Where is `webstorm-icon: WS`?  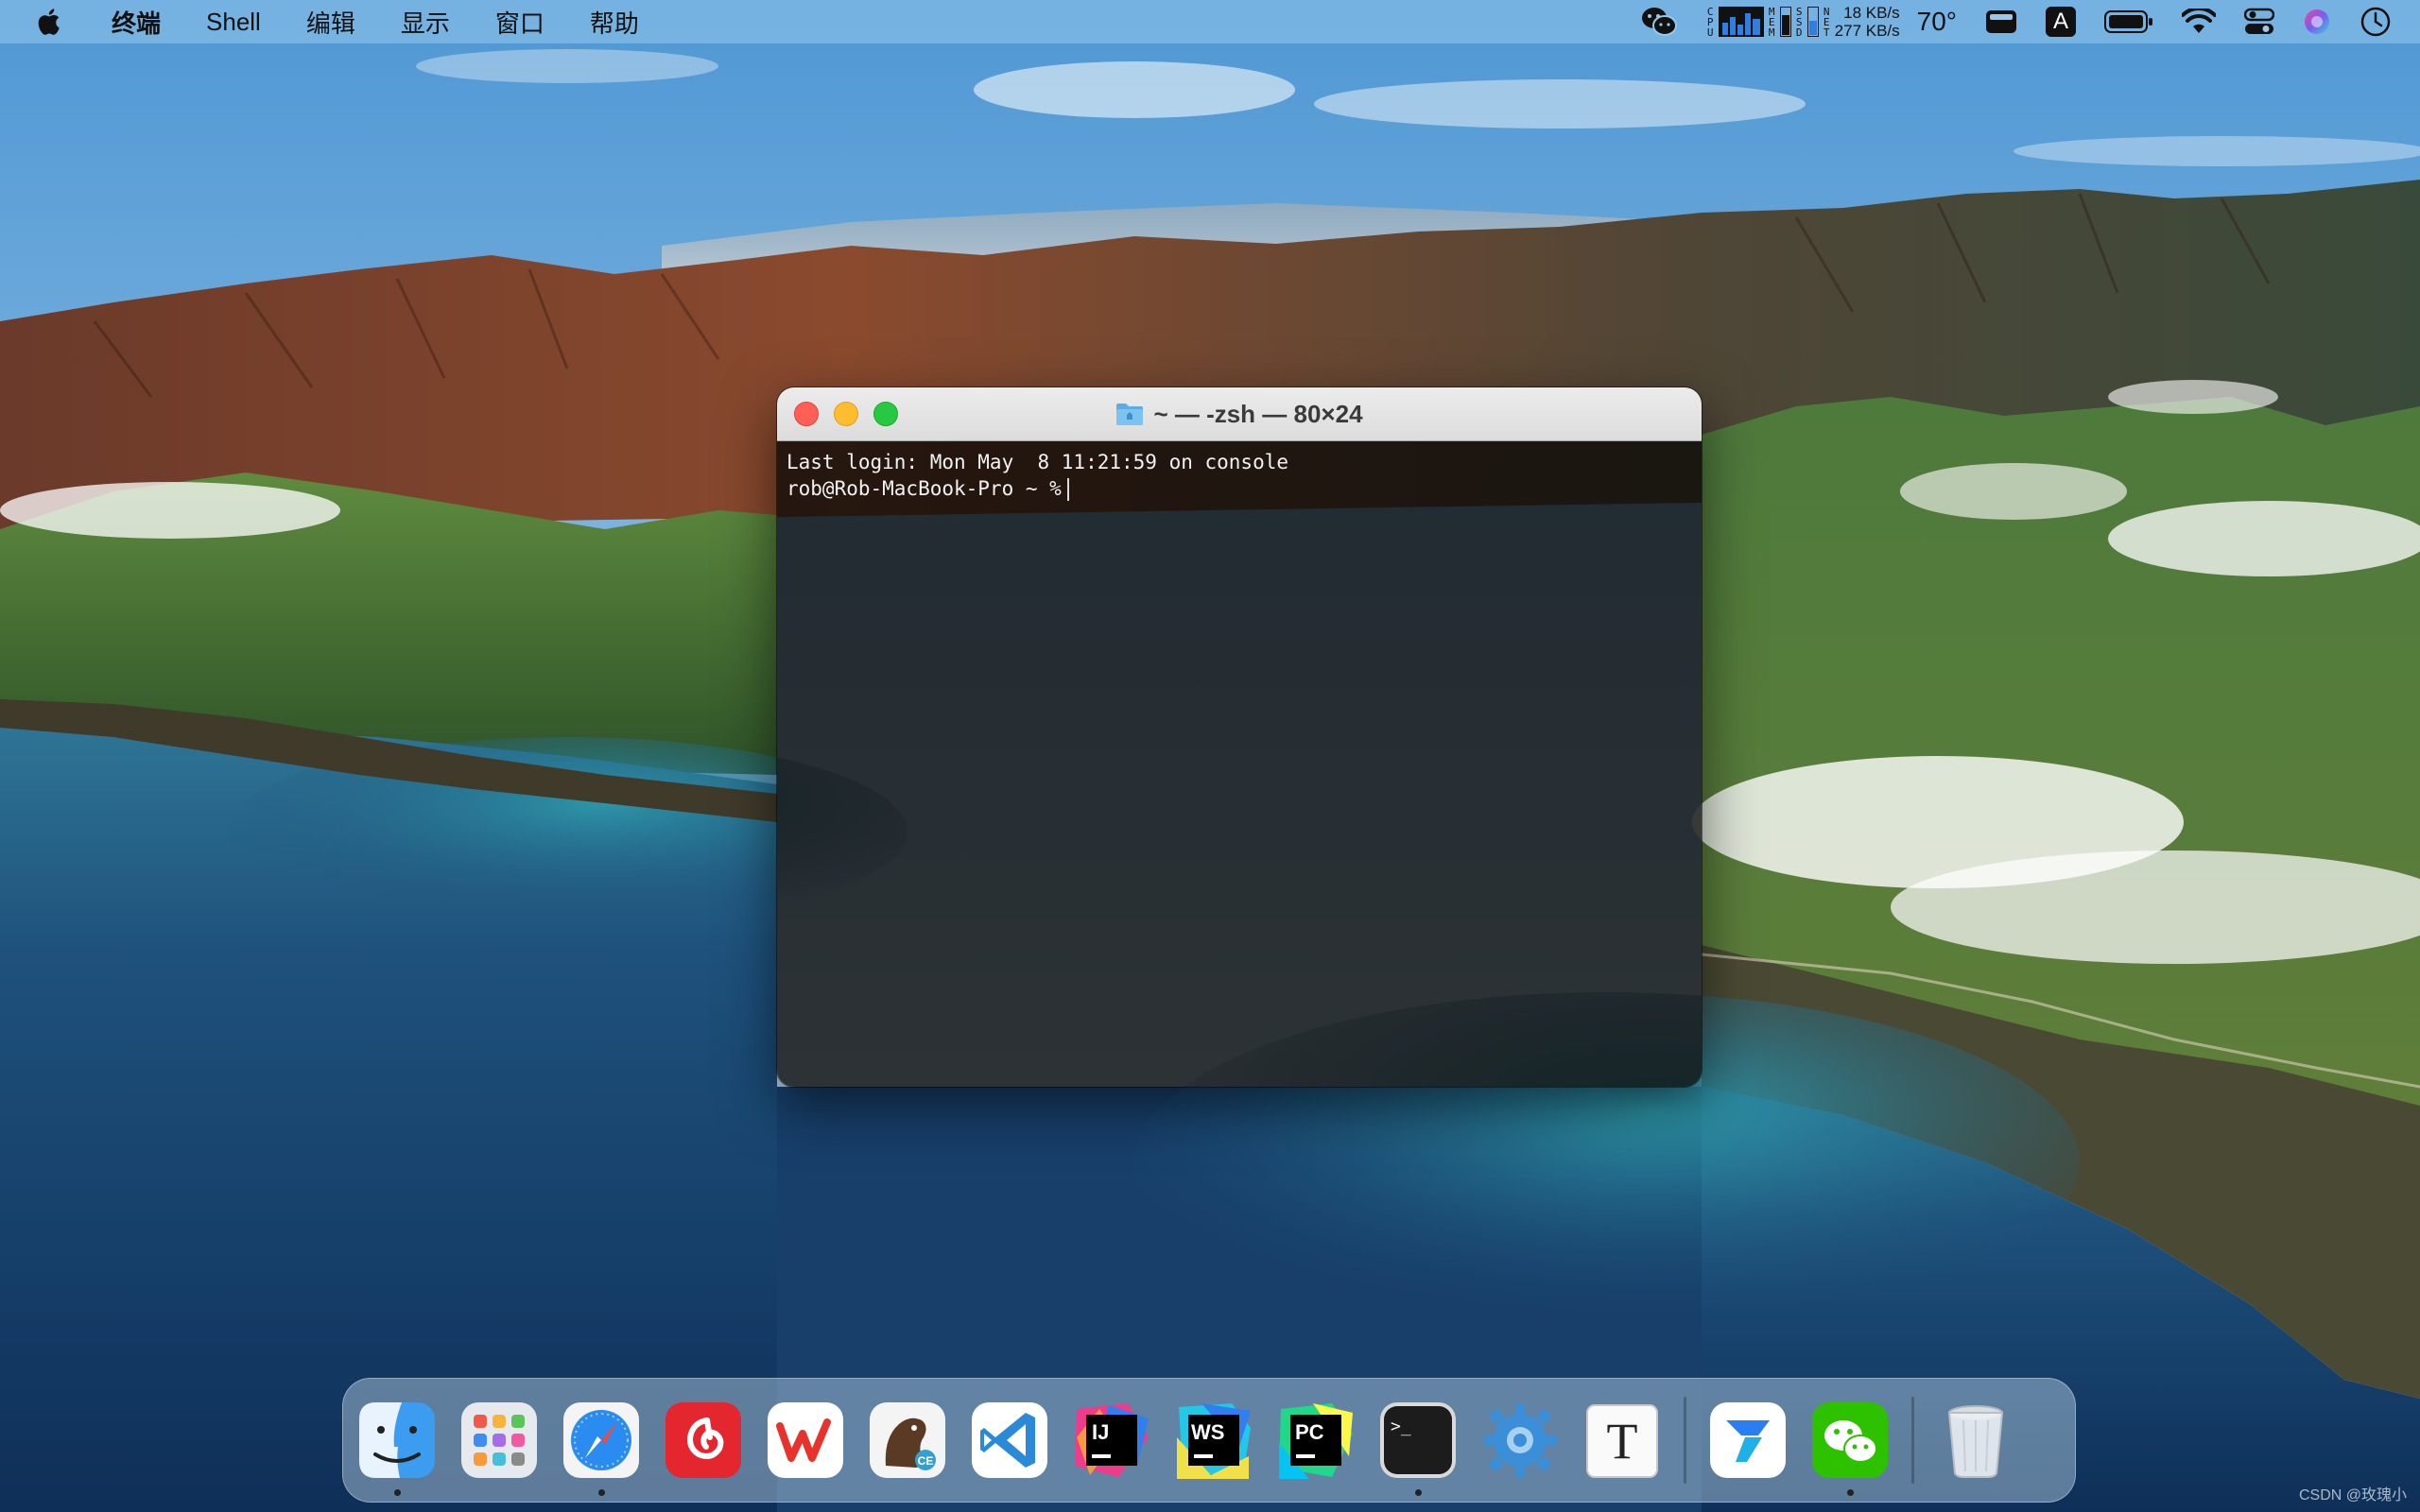
webstorm-icon: WS is located at coordinates (1214, 1441).